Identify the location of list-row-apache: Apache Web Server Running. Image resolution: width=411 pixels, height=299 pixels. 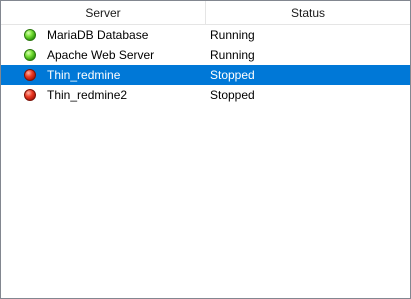
(205, 55).